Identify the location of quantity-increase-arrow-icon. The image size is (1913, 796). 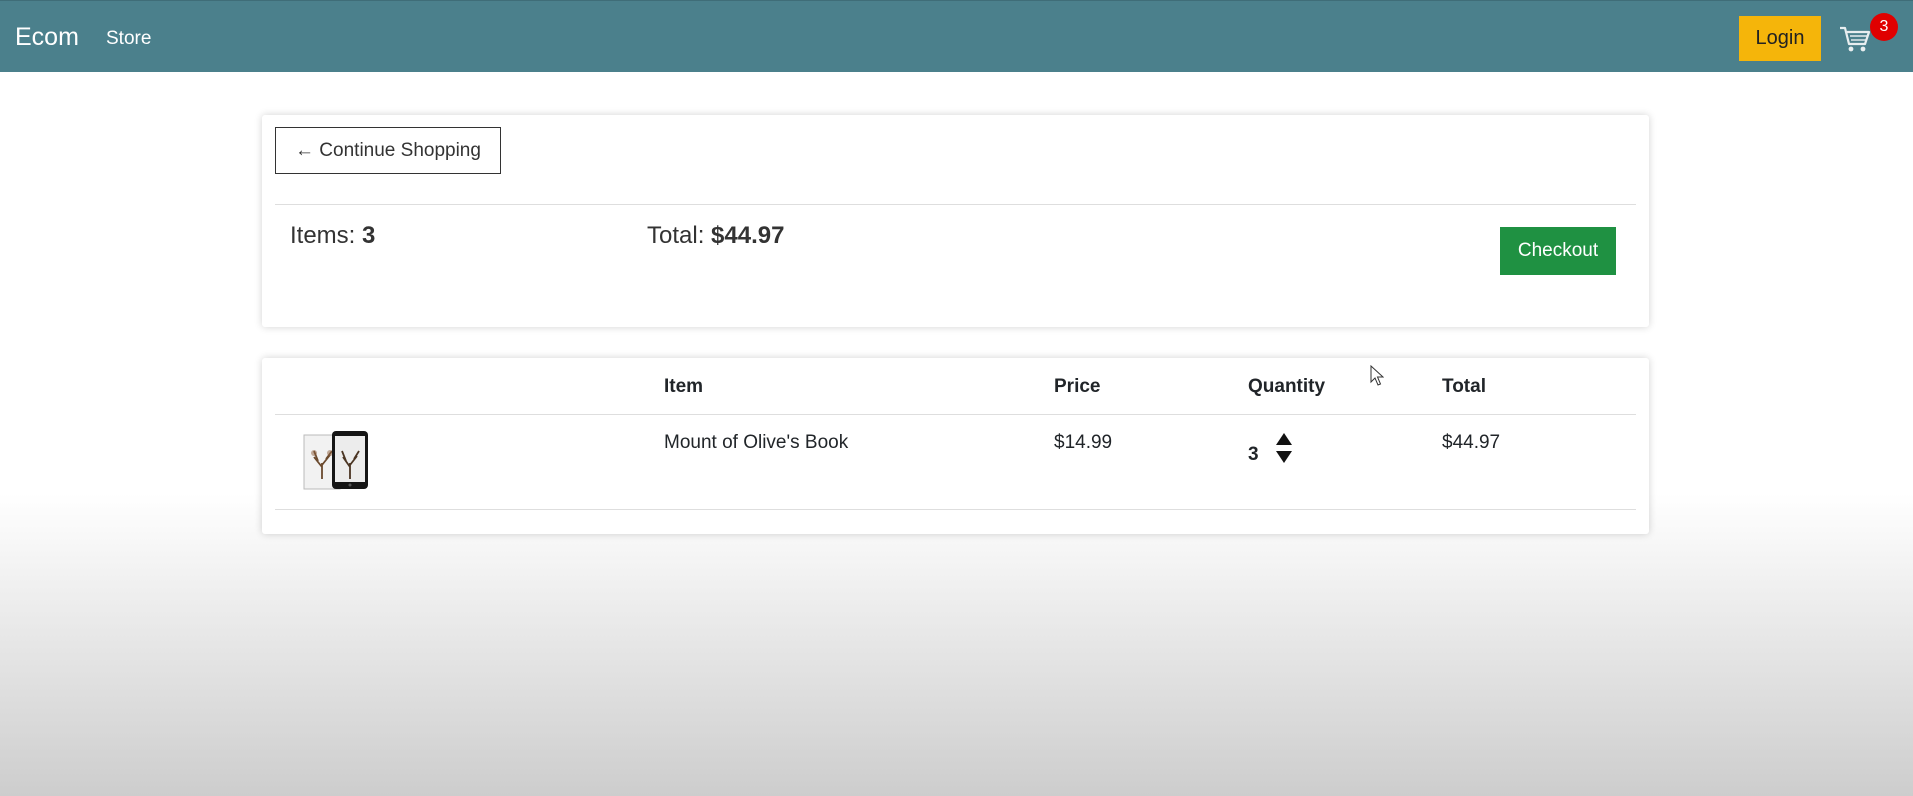
(1284, 439).